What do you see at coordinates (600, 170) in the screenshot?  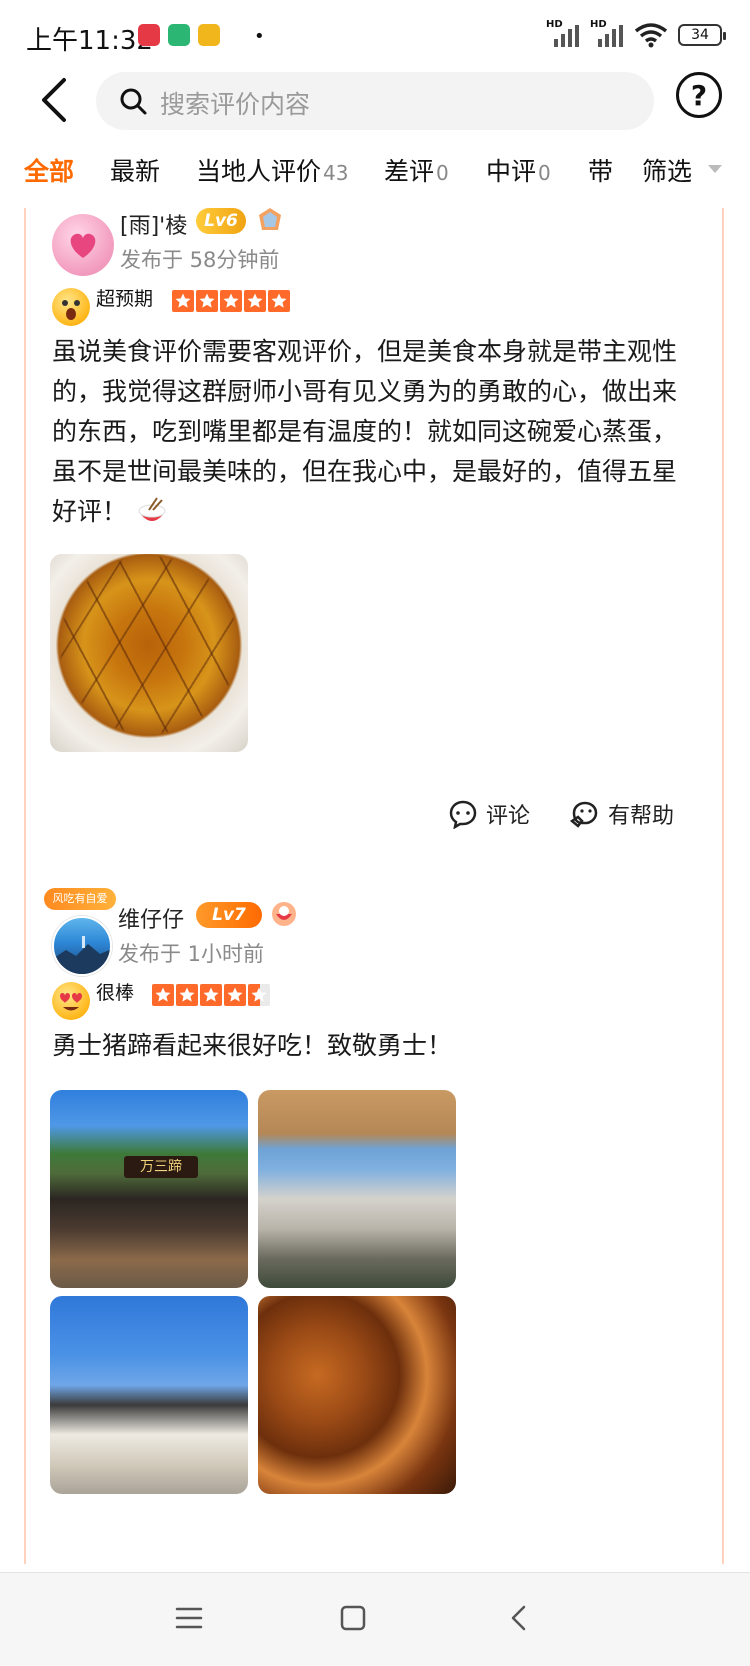 I see `tab-with-photos: 带` at bounding box center [600, 170].